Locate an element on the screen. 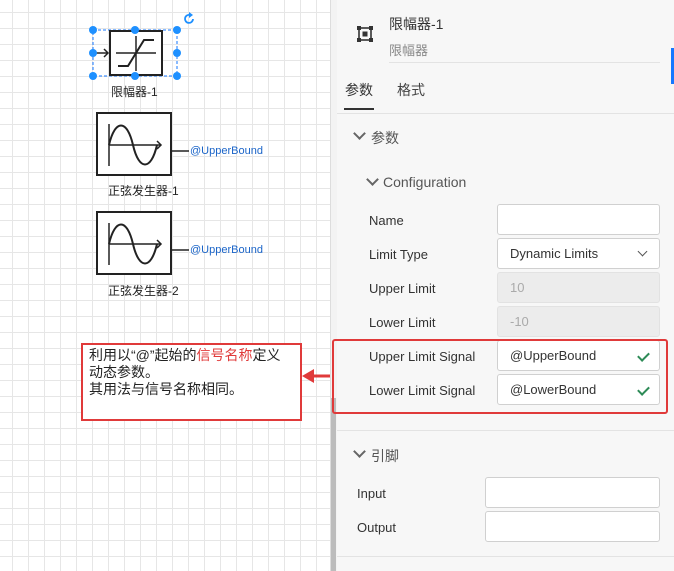 The height and width of the screenshot is (571, 674). limit-type-select: Dynamic Limits is located at coordinates (578, 253).